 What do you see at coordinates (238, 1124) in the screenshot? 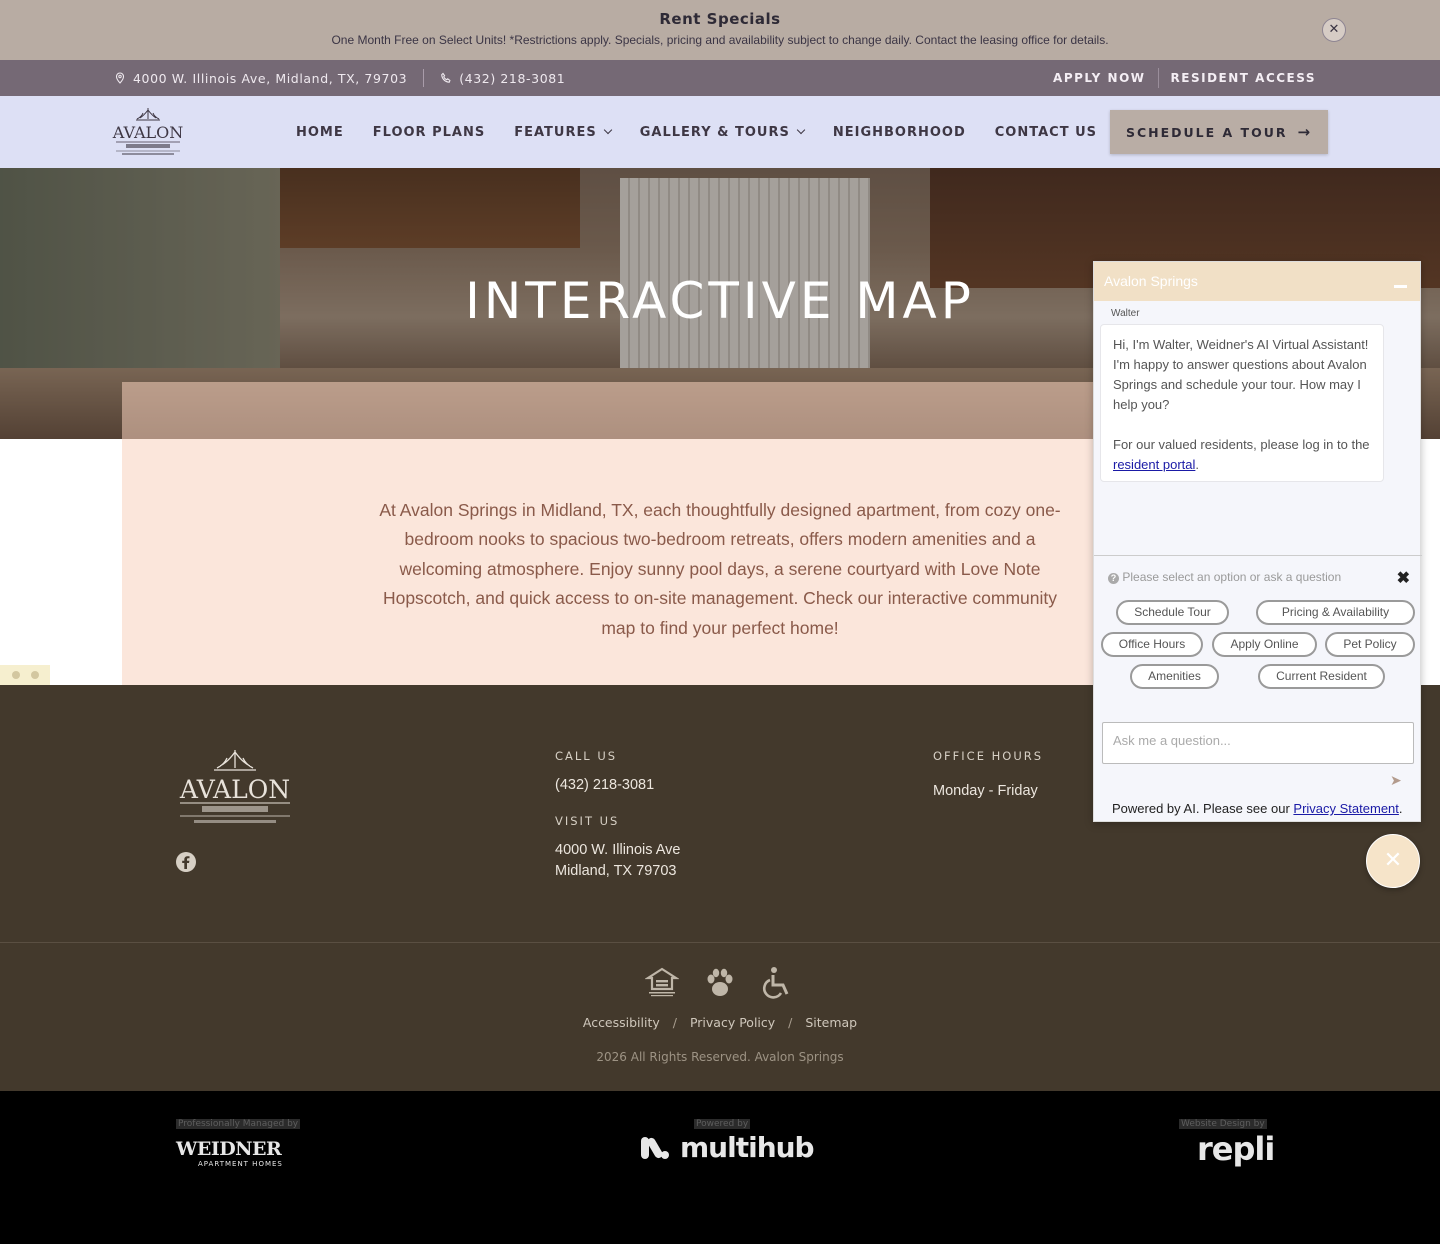
I see `managed-by-label: Professionally Managed by` at bounding box center [238, 1124].